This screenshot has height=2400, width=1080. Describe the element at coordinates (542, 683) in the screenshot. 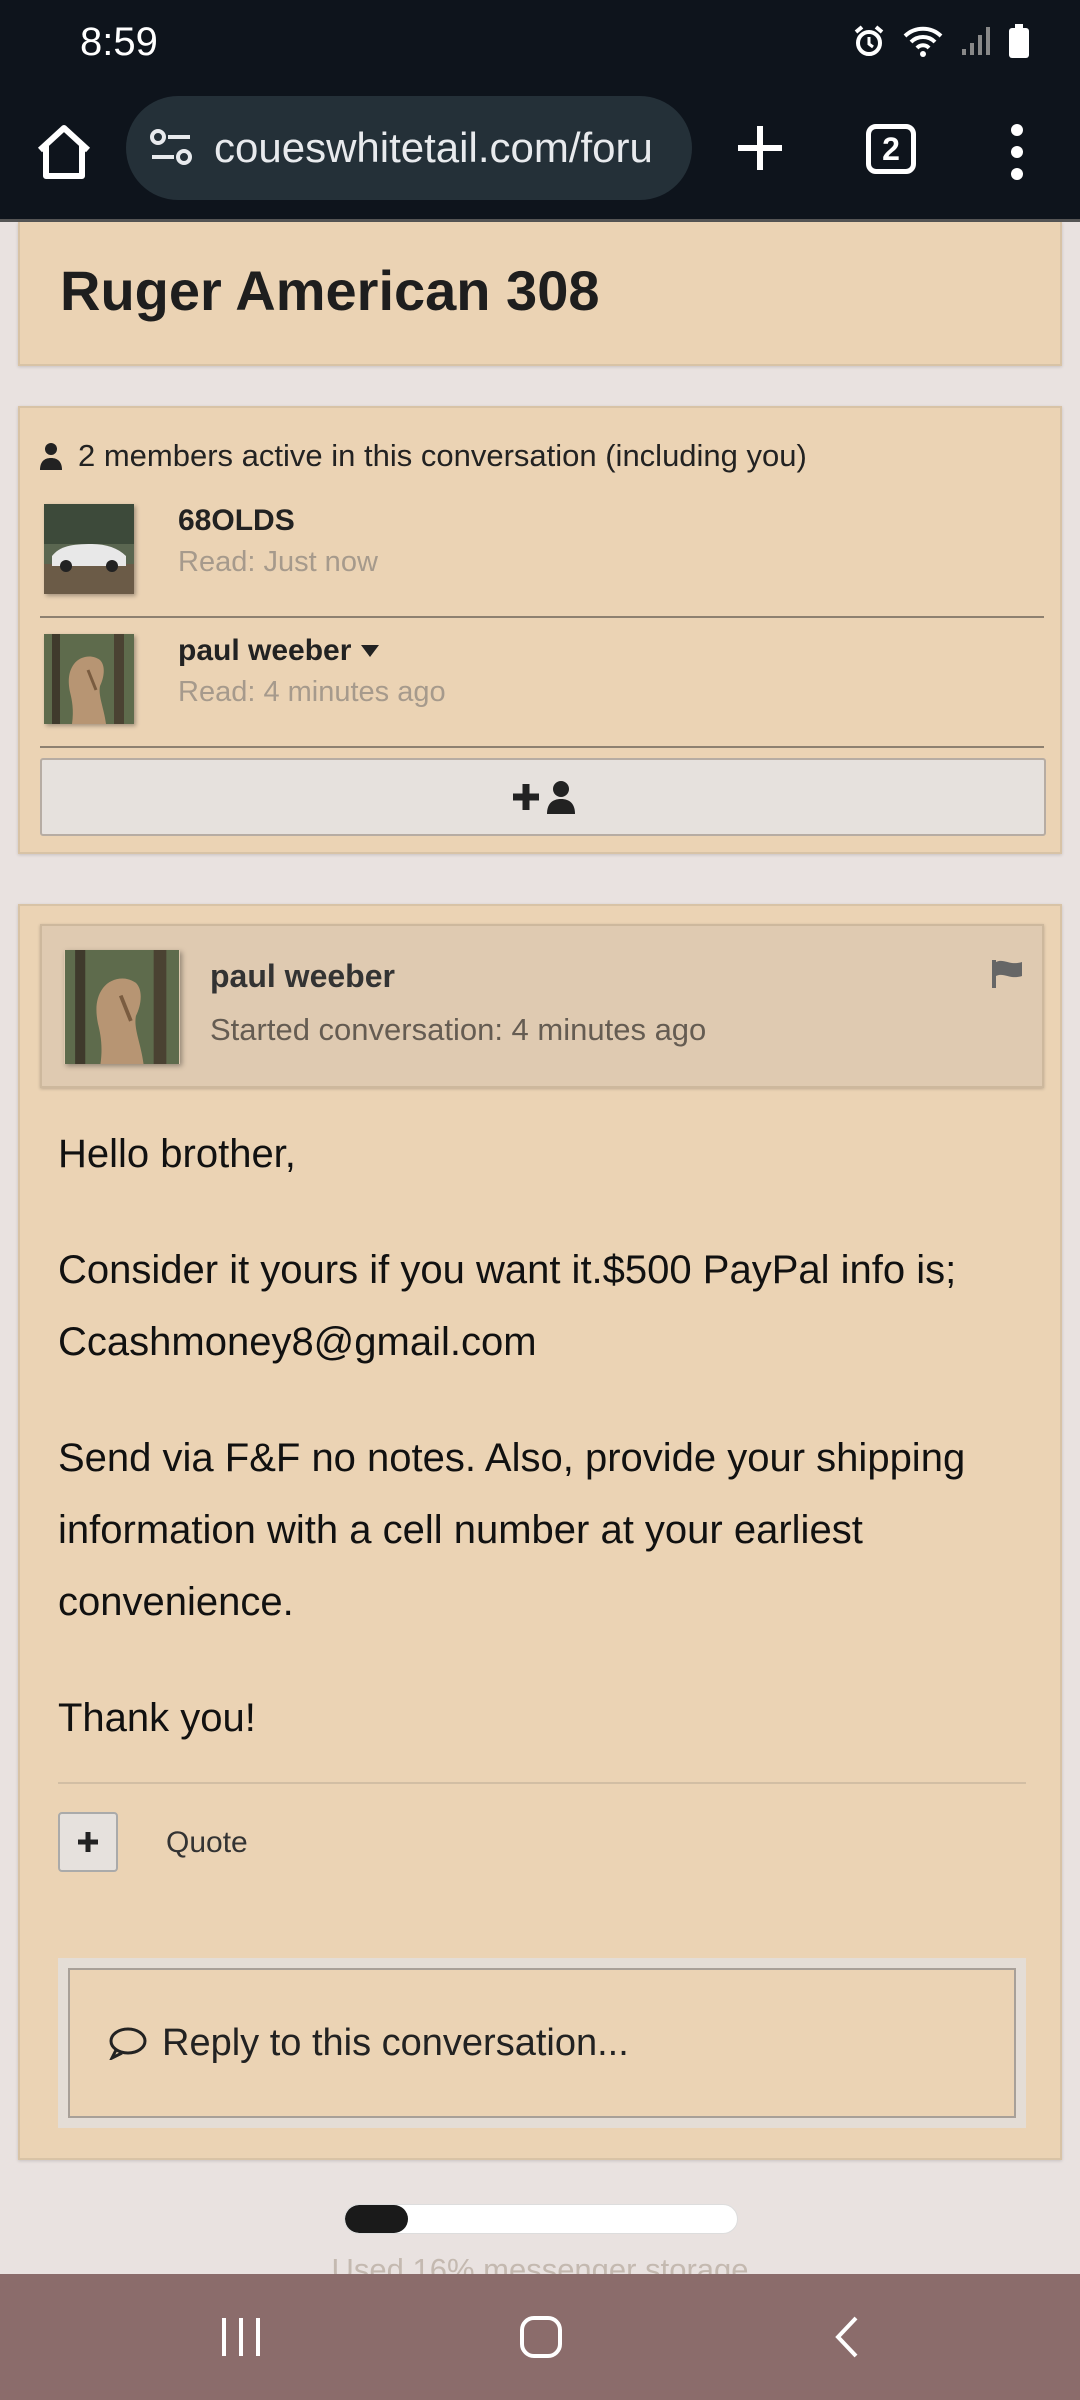

I see `member-row: paul weeber Read: 4 minutes ago` at that location.